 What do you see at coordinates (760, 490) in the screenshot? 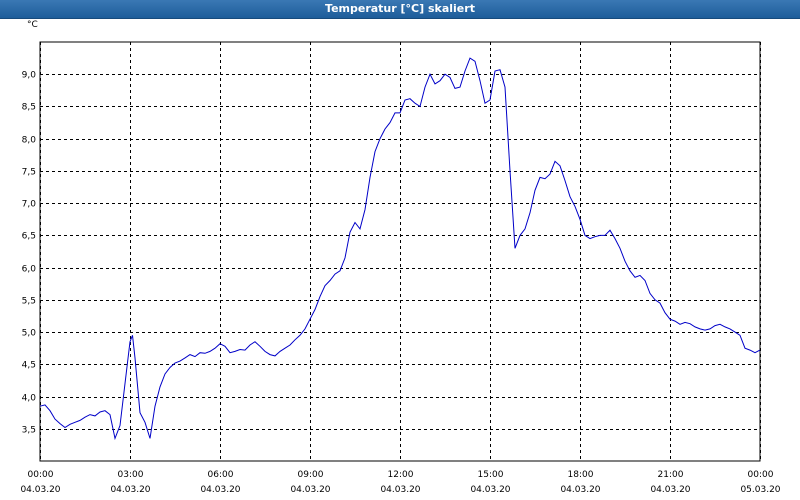
I see `x-tick-date: 05.03.20` at bounding box center [760, 490].